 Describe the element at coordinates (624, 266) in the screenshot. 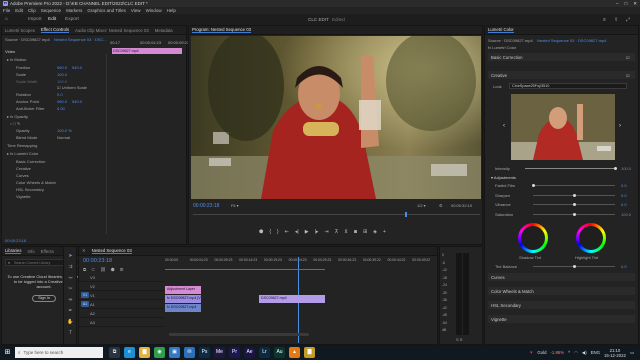

I see `tint-balance-value: 0.0` at that location.